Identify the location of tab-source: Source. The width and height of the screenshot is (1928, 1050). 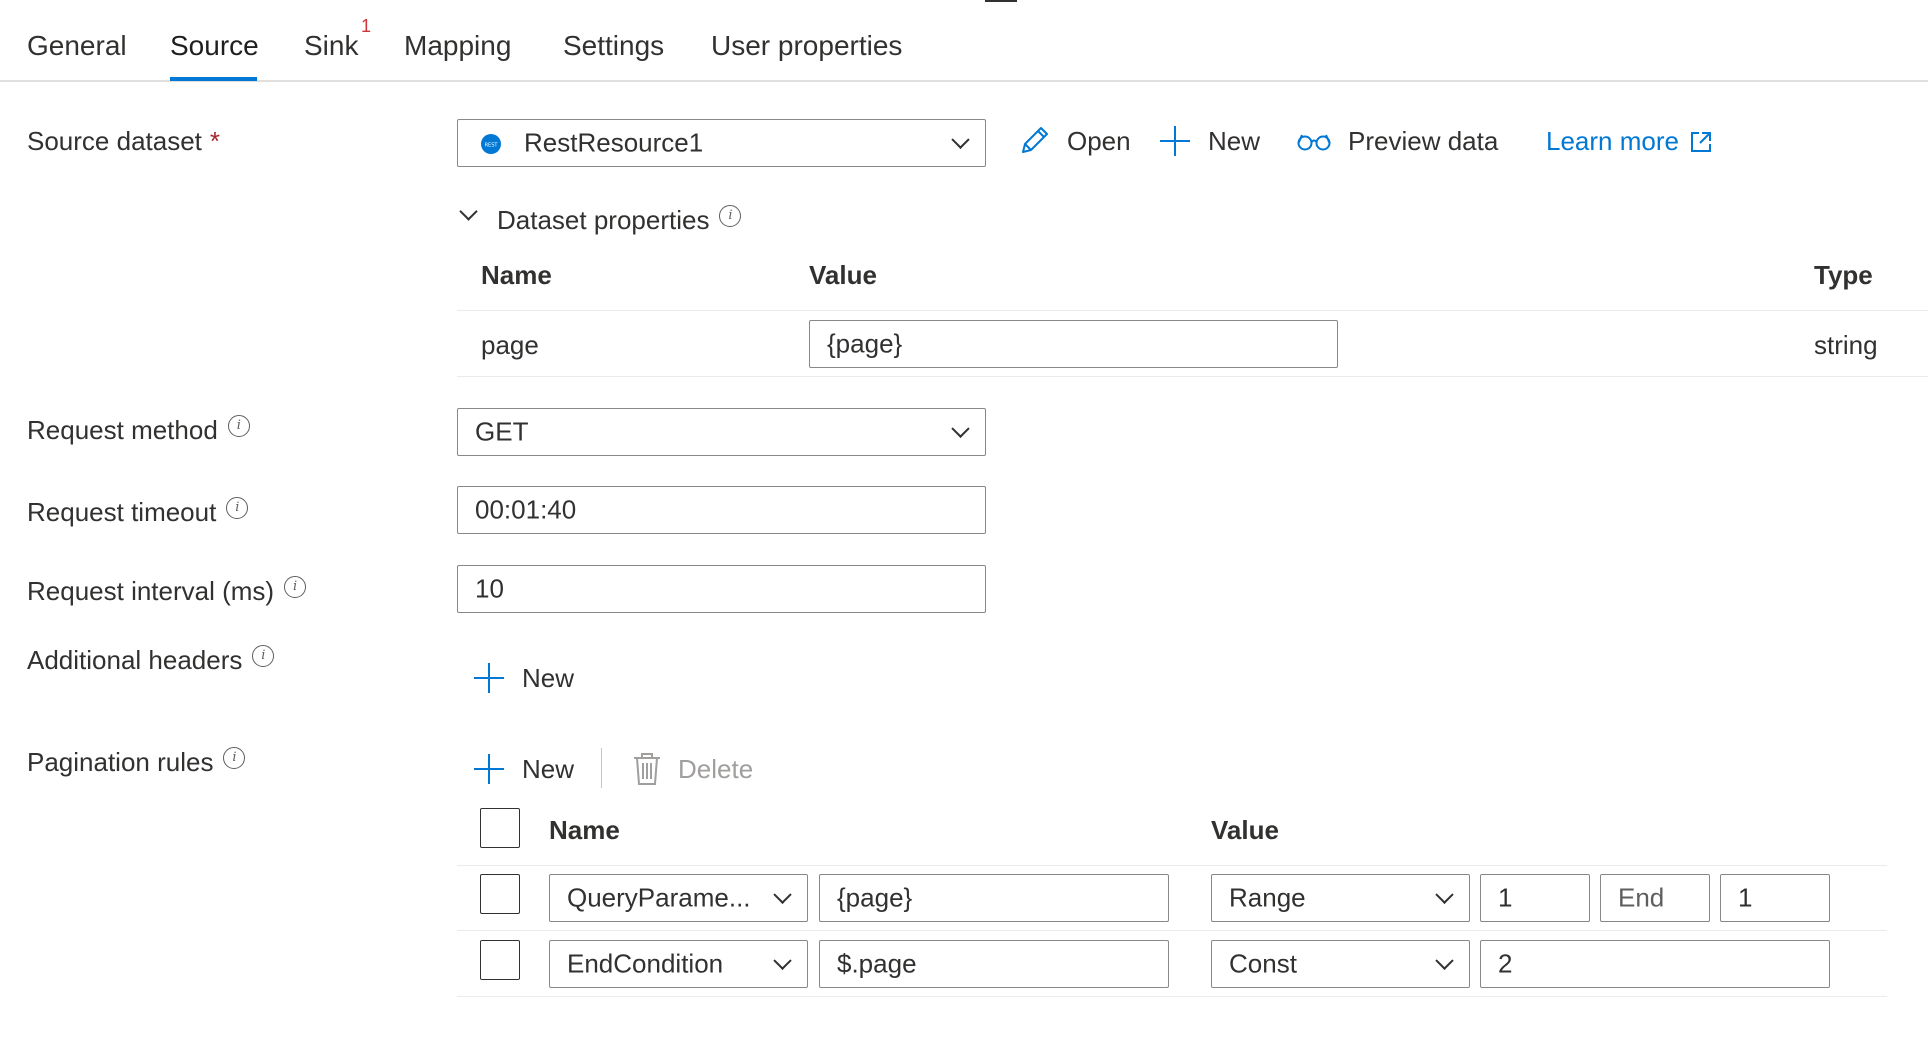
(214, 46).